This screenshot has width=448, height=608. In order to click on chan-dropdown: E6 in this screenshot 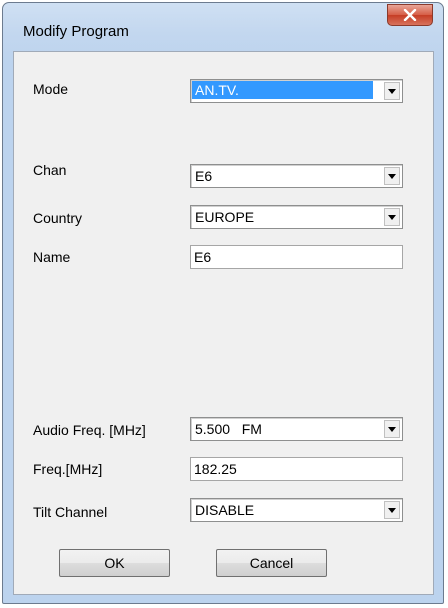, I will do `click(296, 176)`.